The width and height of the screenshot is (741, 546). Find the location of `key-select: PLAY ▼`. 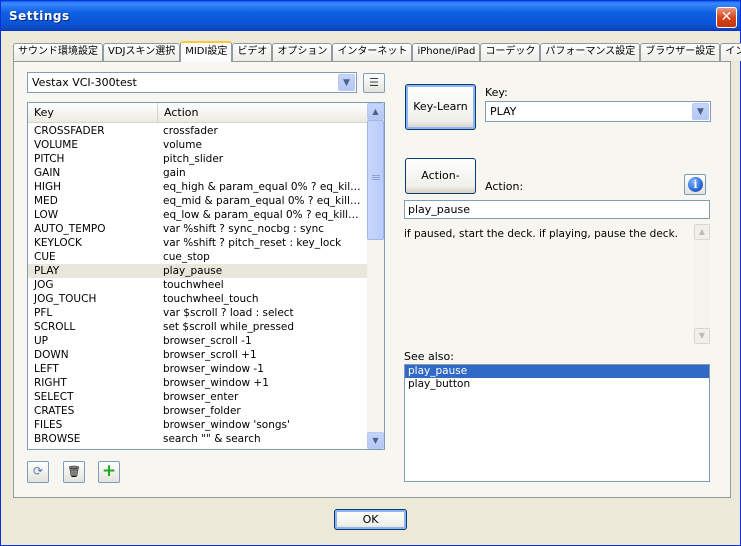

key-select: PLAY ▼ is located at coordinates (598, 111).